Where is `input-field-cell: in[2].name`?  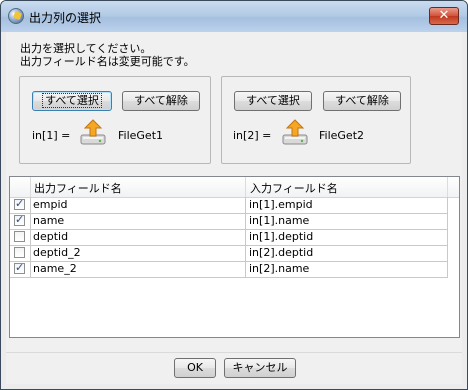 input-field-cell: in[2].name is located at coordinates (279, 268).